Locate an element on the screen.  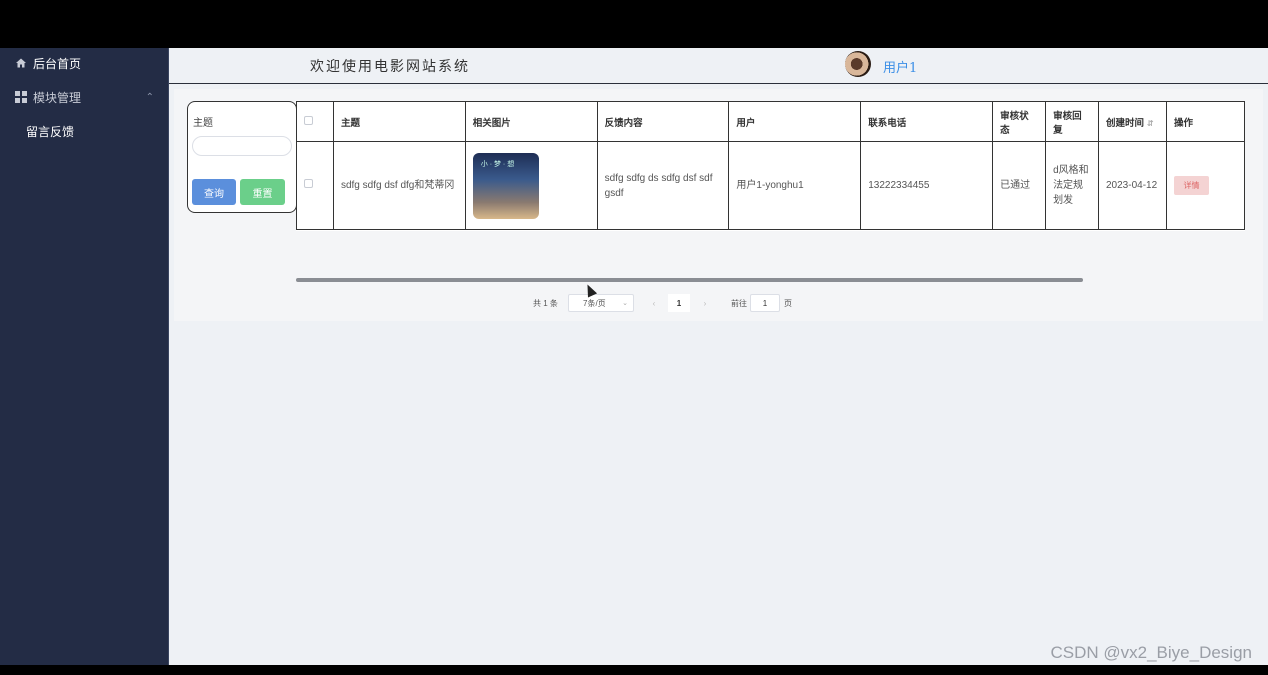
cell-created: 2023-04-12 is located at coordinates (1132, 185).